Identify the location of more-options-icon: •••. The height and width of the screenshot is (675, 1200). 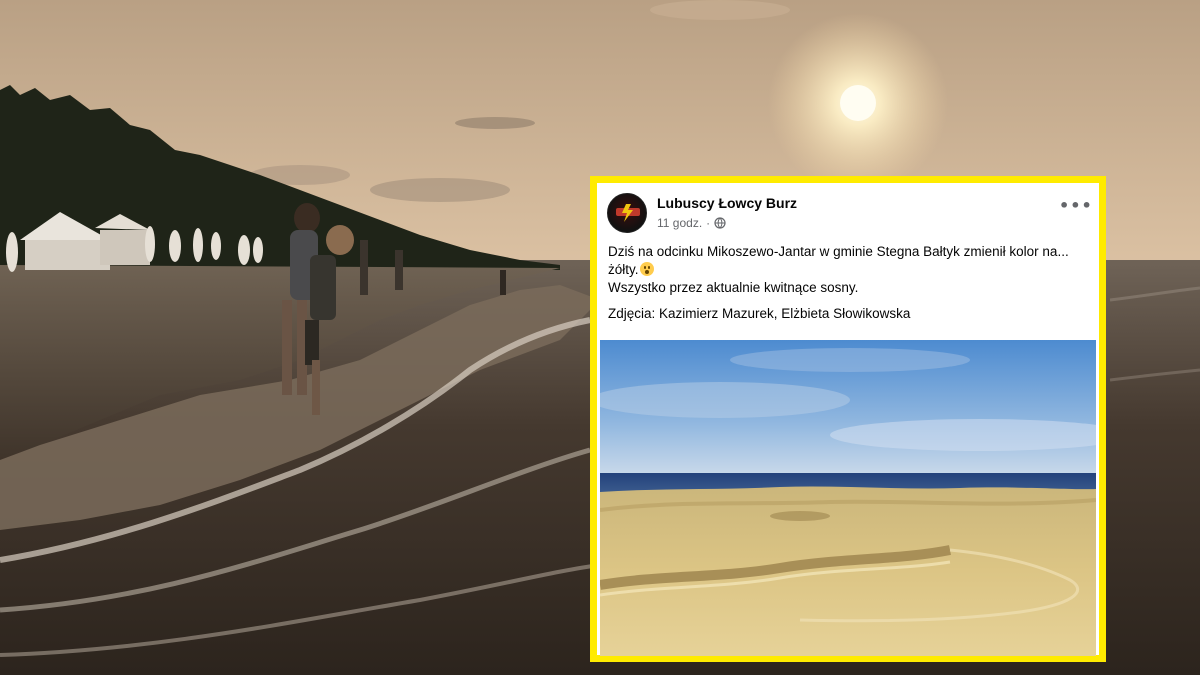
(1075, 207).